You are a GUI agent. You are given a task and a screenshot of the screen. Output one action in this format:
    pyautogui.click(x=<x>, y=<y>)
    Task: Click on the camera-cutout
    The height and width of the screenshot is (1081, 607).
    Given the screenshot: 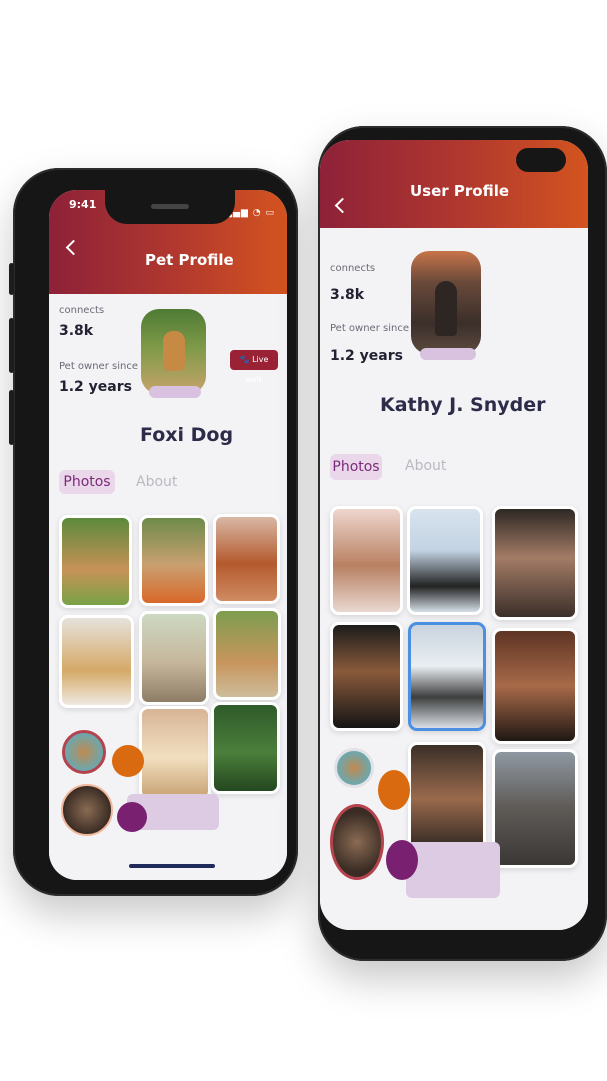 What is the action you would take?
    pyautogui.click(x=541, y=160)
    